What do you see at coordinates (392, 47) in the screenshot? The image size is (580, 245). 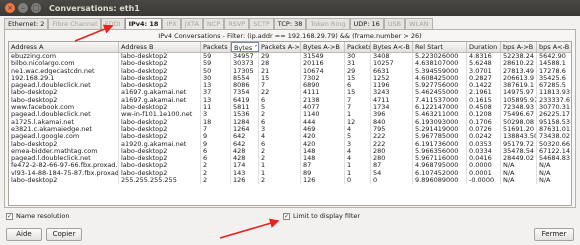 I see `column-header: Bytes A<-B` at bounding box center [392, 47].